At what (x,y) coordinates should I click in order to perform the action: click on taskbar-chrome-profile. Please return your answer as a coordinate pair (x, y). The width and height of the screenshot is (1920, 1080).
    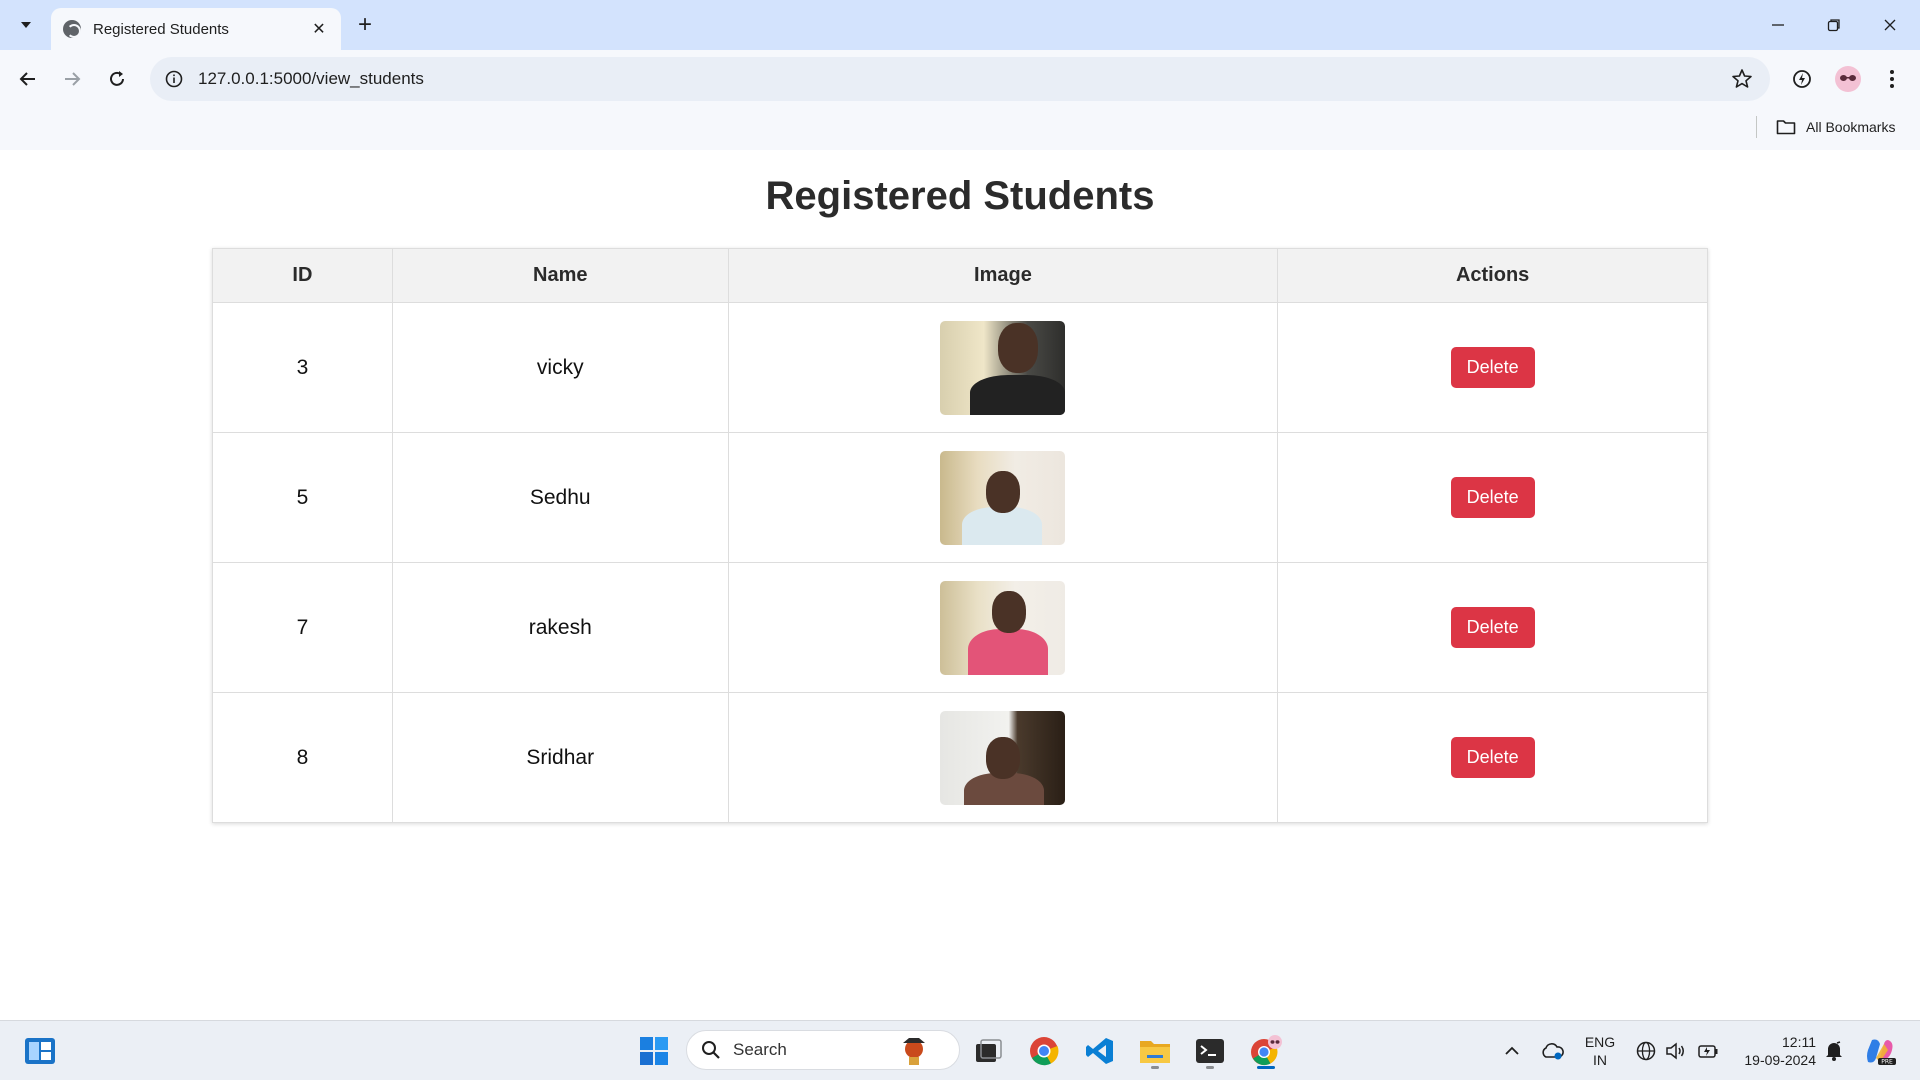
    Looking at the image, I should click on (1266, 1051).